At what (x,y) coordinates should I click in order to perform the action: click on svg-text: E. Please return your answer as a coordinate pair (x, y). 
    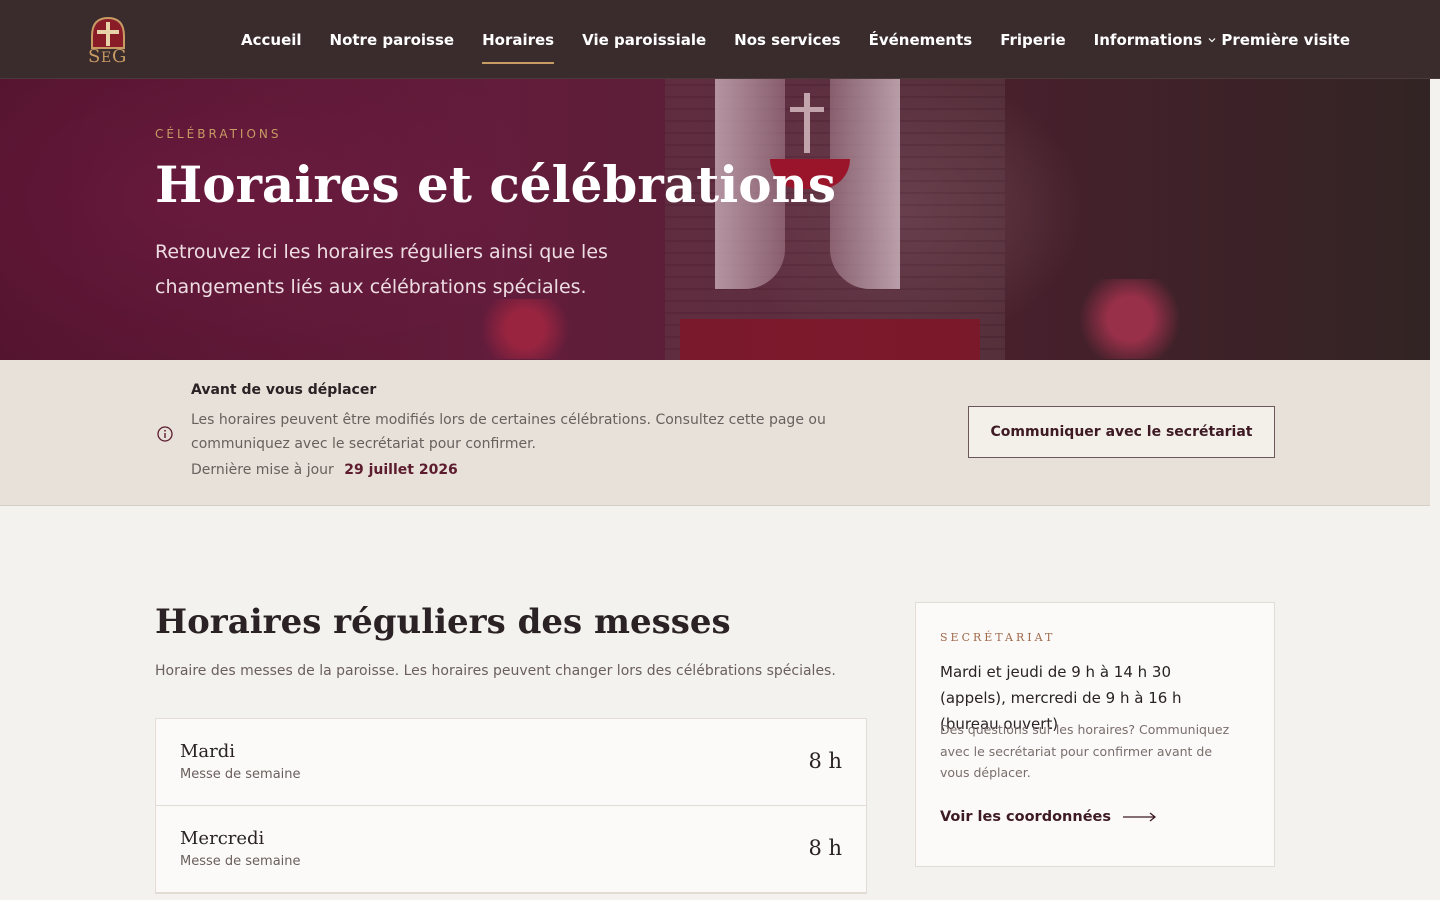
    Looking at the image, I should click on (106, 58).